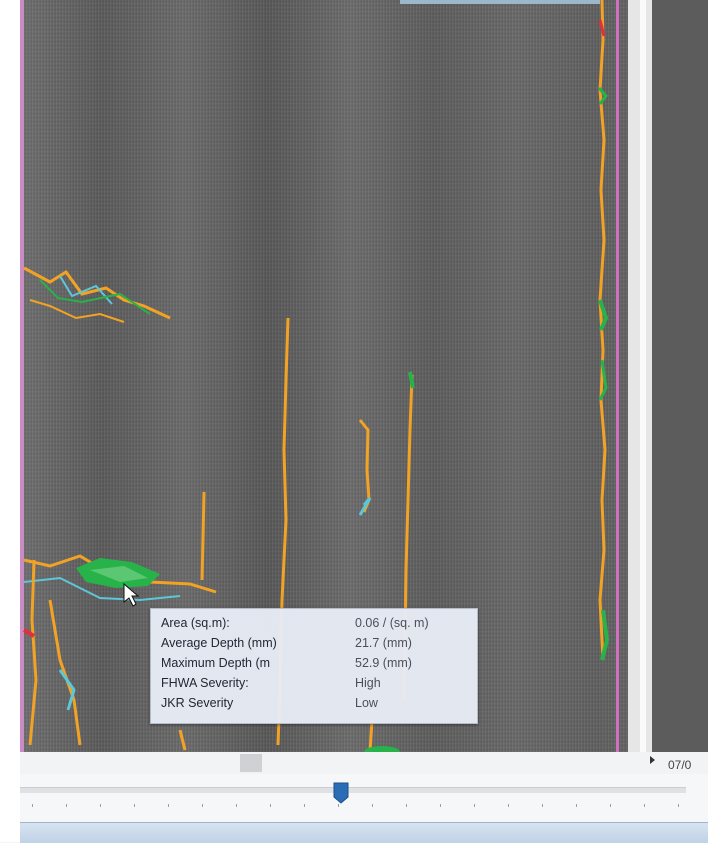 This screenshot has height=843, width=708. I want to click on tooltip-label: JKR Severity, so click(197, 703).